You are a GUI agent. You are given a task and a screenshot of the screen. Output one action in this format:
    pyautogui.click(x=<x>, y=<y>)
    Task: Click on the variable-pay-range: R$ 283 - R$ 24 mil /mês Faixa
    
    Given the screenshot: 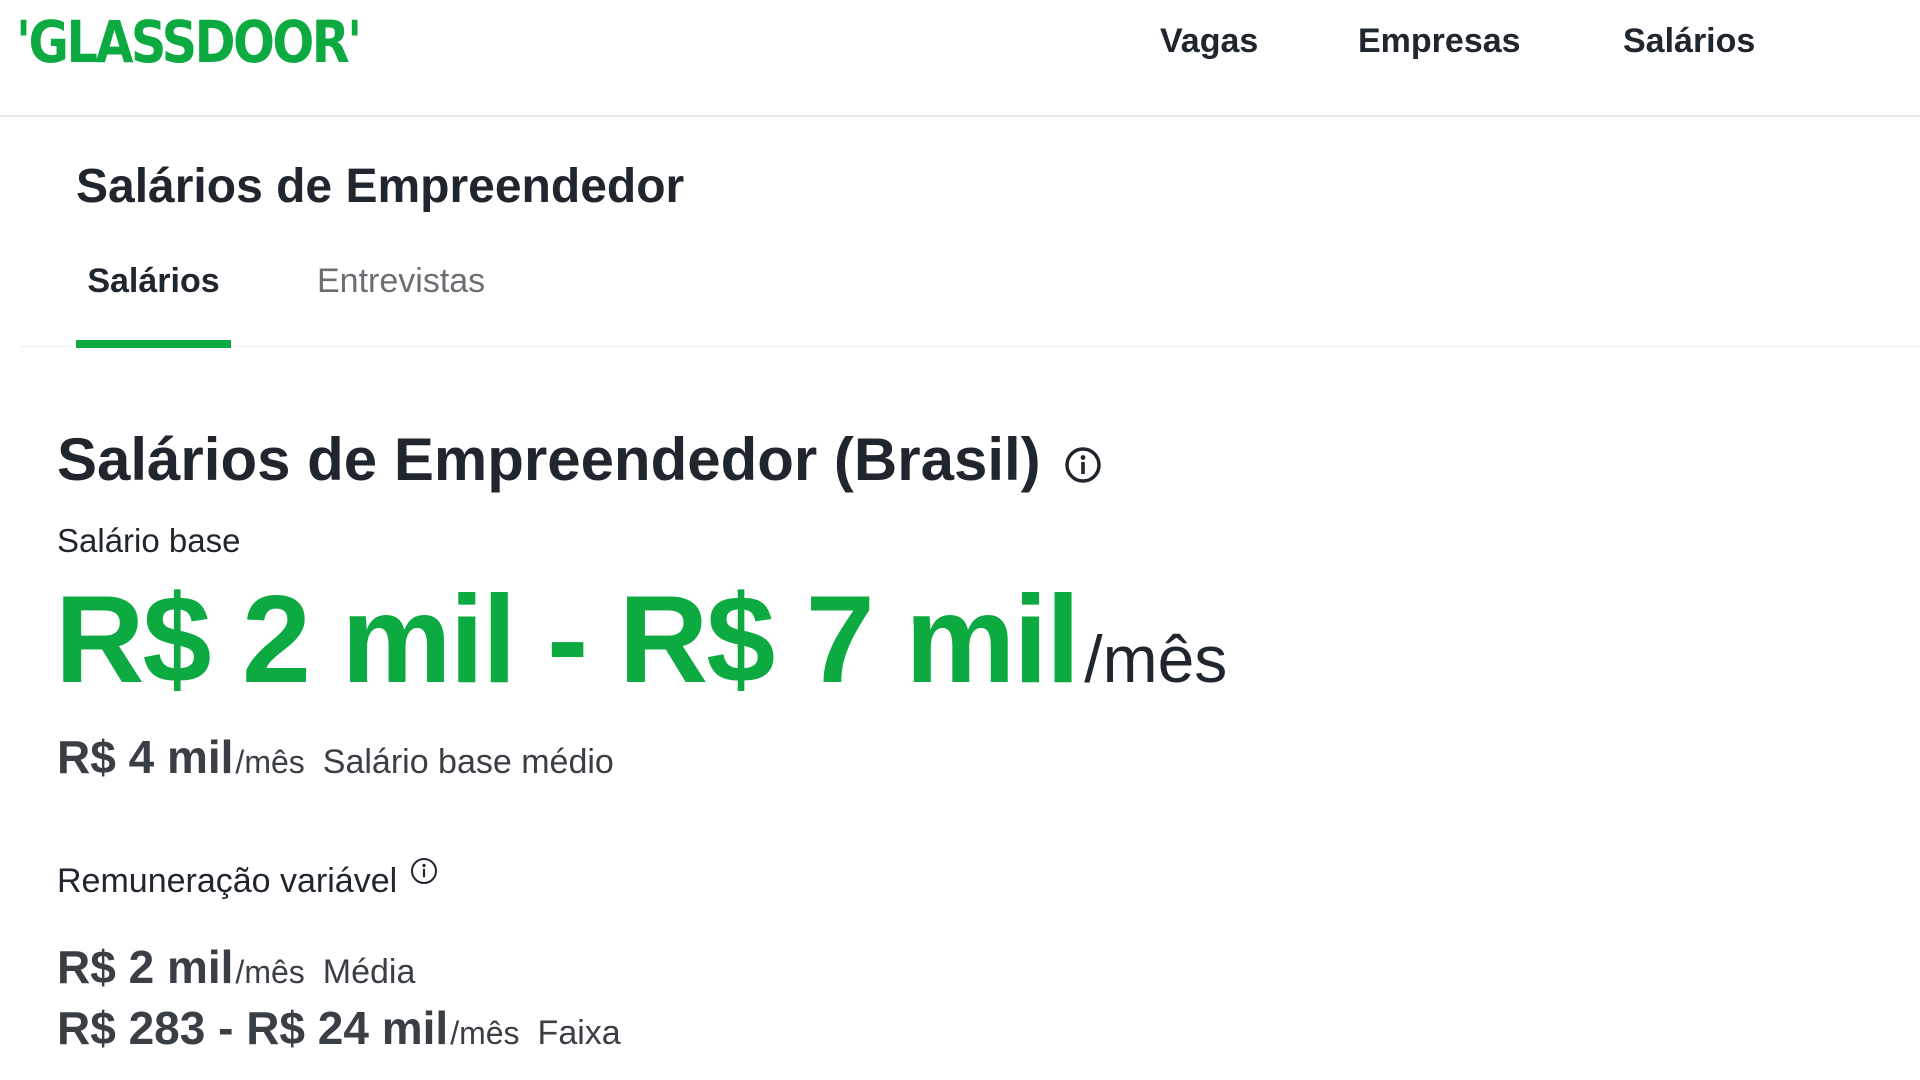 What is the action you would take?
    pyautogui.click(x=339, y=1028)
    